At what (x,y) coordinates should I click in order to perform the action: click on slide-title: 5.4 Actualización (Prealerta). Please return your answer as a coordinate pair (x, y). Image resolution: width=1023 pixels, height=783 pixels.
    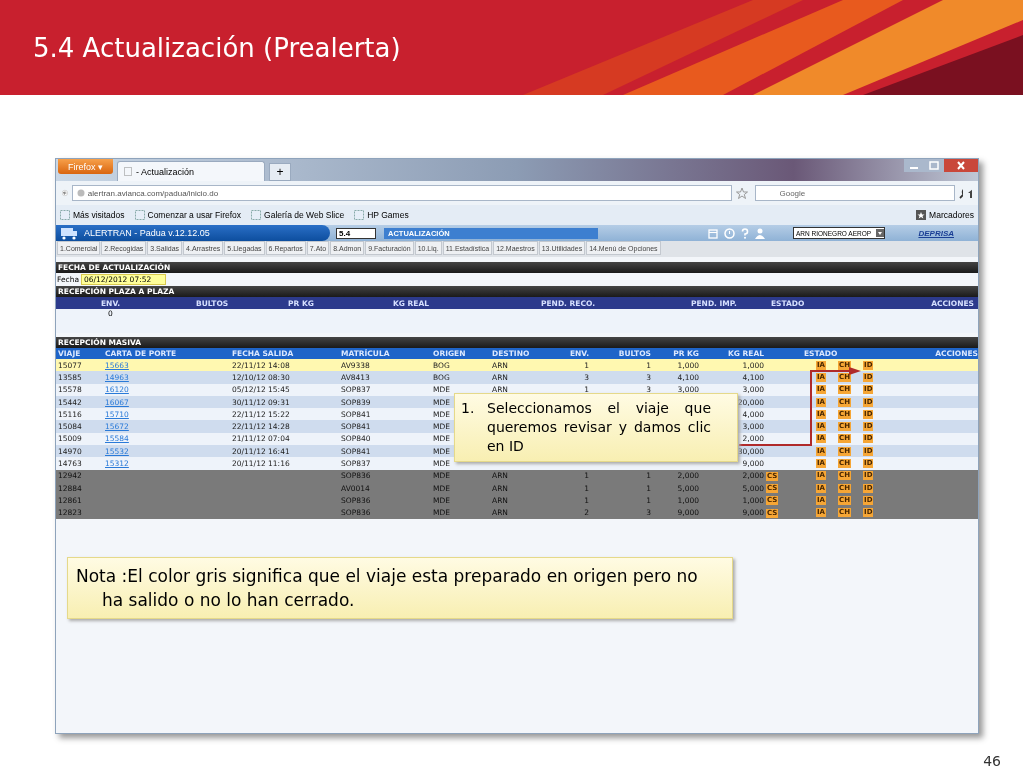
    Looking at the image, I should click on (217, 47).